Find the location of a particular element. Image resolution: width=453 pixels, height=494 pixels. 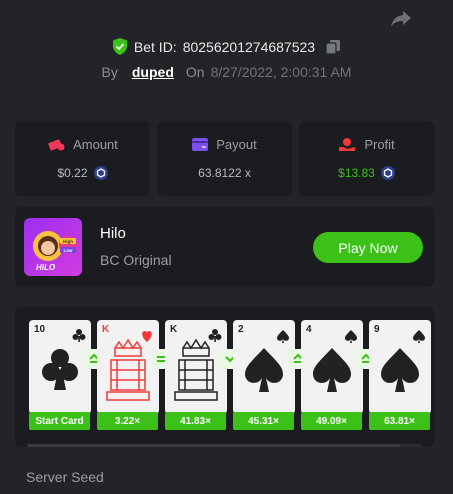

amount-label: Amount is located at coordinates (95, 144).